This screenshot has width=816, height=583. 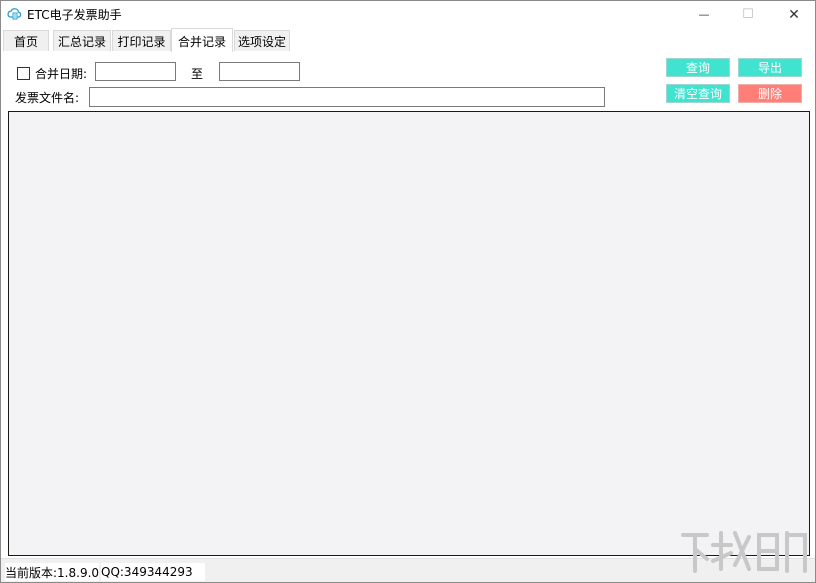 I want to click on query-button-label: 查询, so click(x=697, y=68).